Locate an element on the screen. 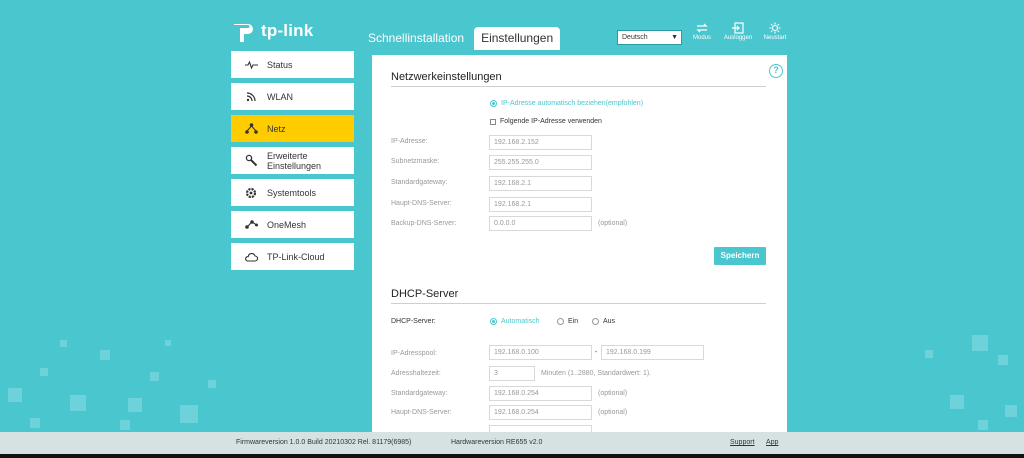 The width and height of the screenshot is (1024, 458). ip-address-label: IP-Adresse: is located at coordinates (409, 141).